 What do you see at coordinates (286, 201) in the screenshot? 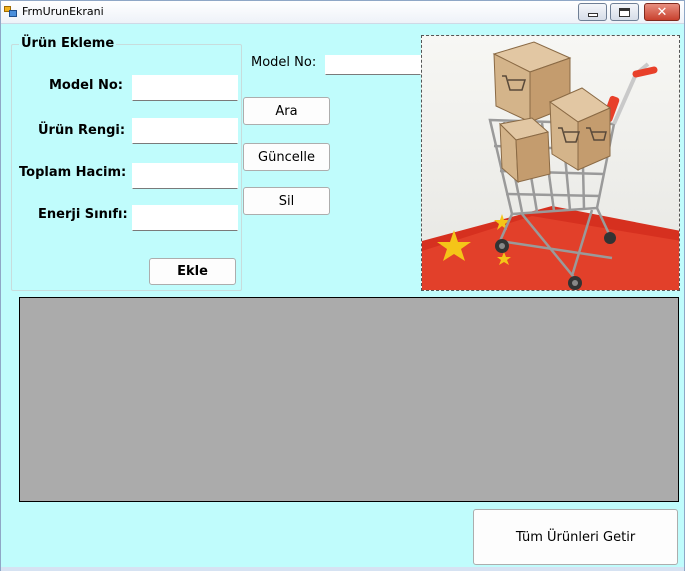
I see `delete-button: Sil` at bounding box center [286, 201].